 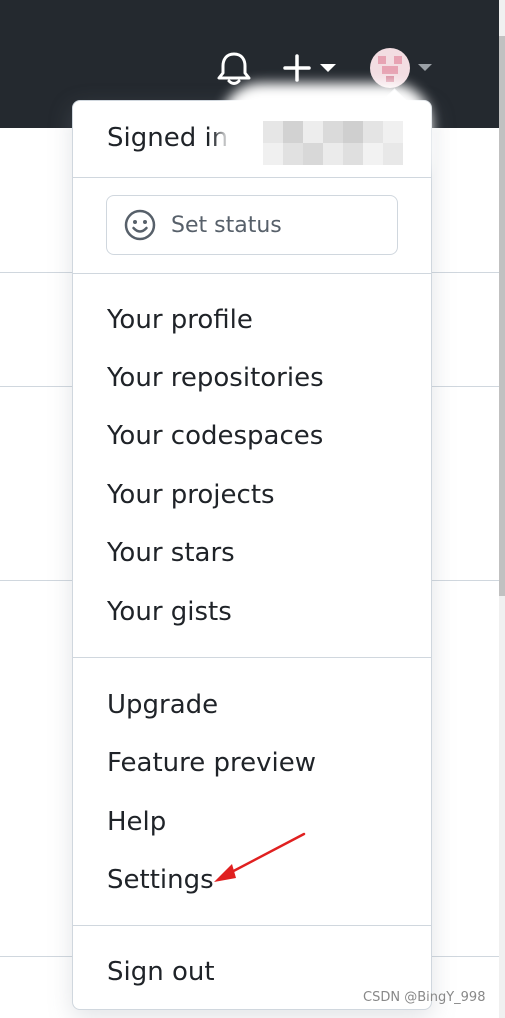 I want to click on watermark: CSDN @BingY_998, so click(x=424, y=997).